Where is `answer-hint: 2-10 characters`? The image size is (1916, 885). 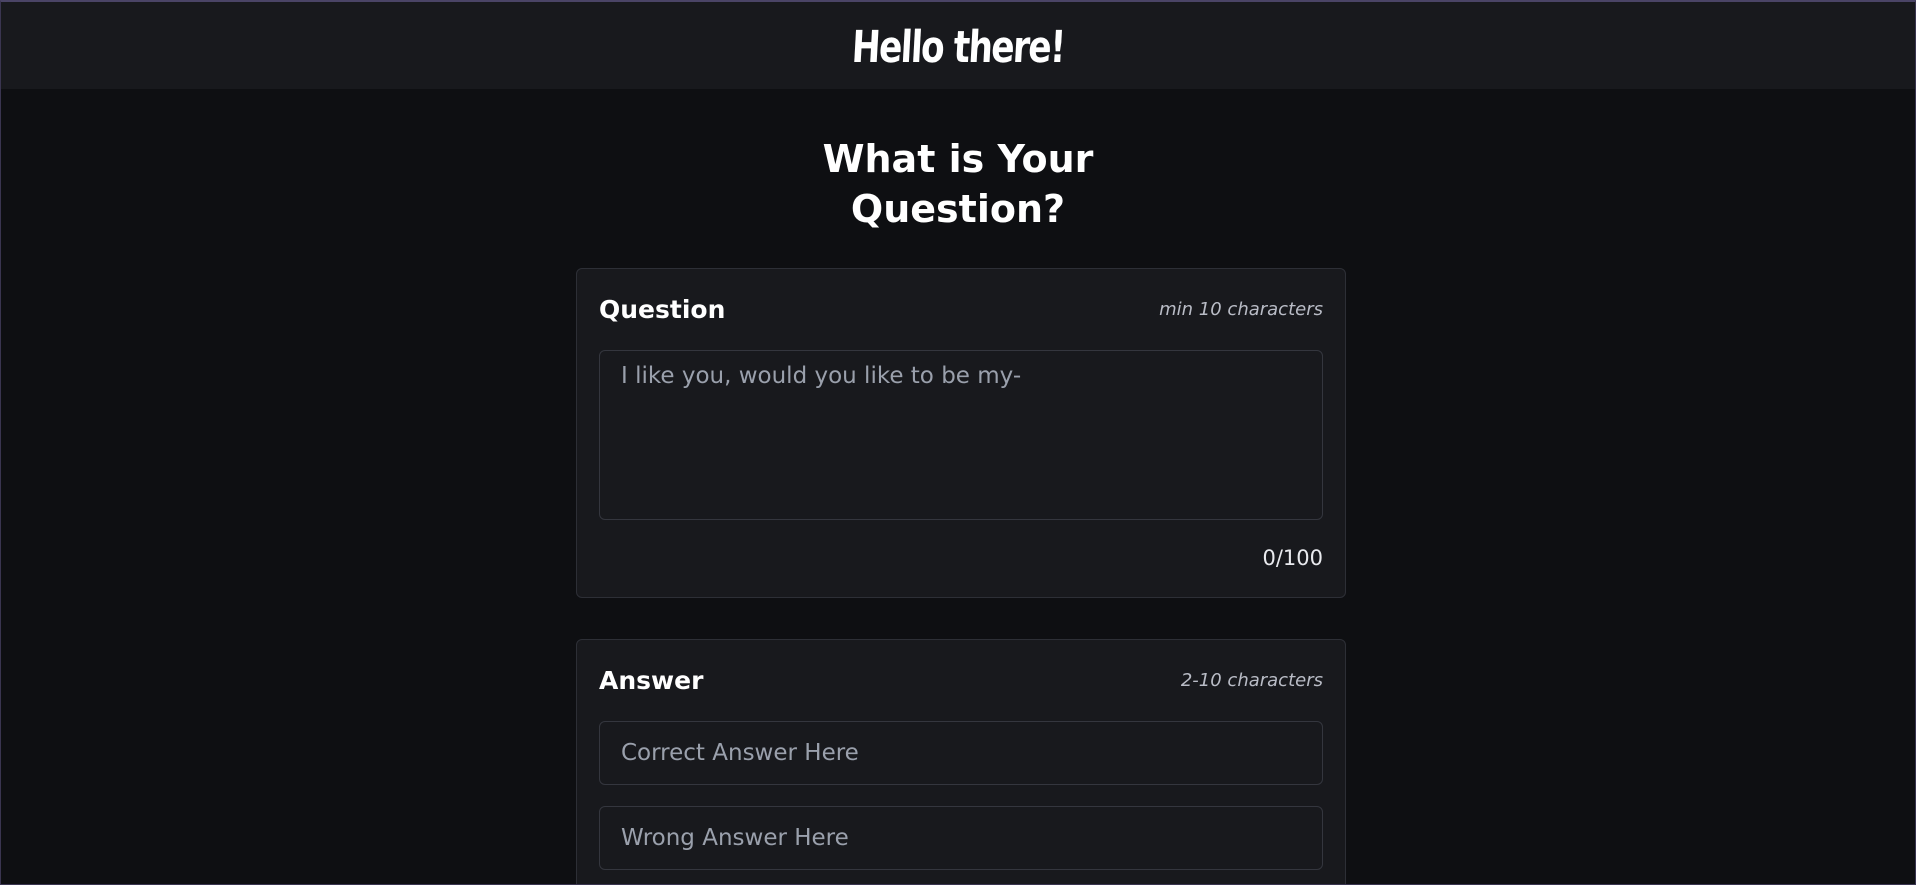 answer-hint: 2-10 characters is located at coordinates (1251, 680).